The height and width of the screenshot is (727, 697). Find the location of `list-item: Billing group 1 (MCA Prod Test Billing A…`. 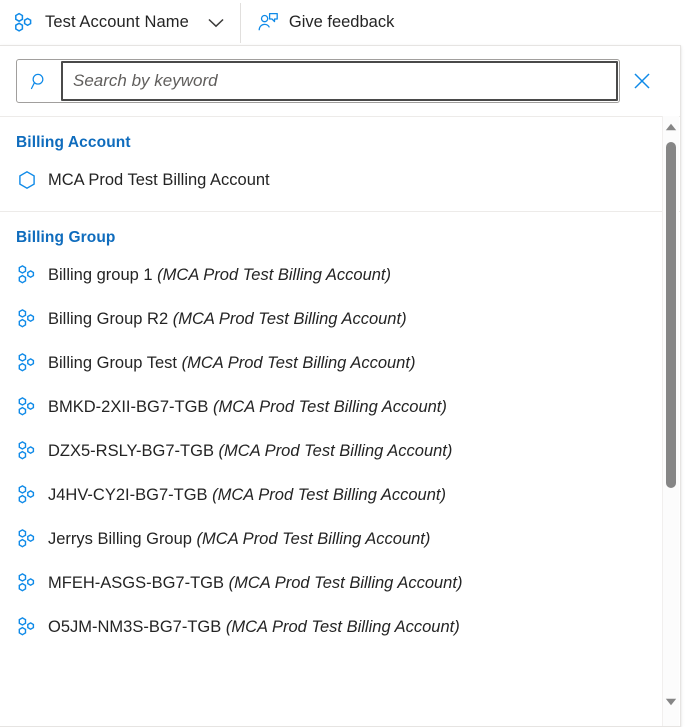

list-item: Billing group 1 (MCA Prod Test Billing A… is located at coordinates (340, 275).